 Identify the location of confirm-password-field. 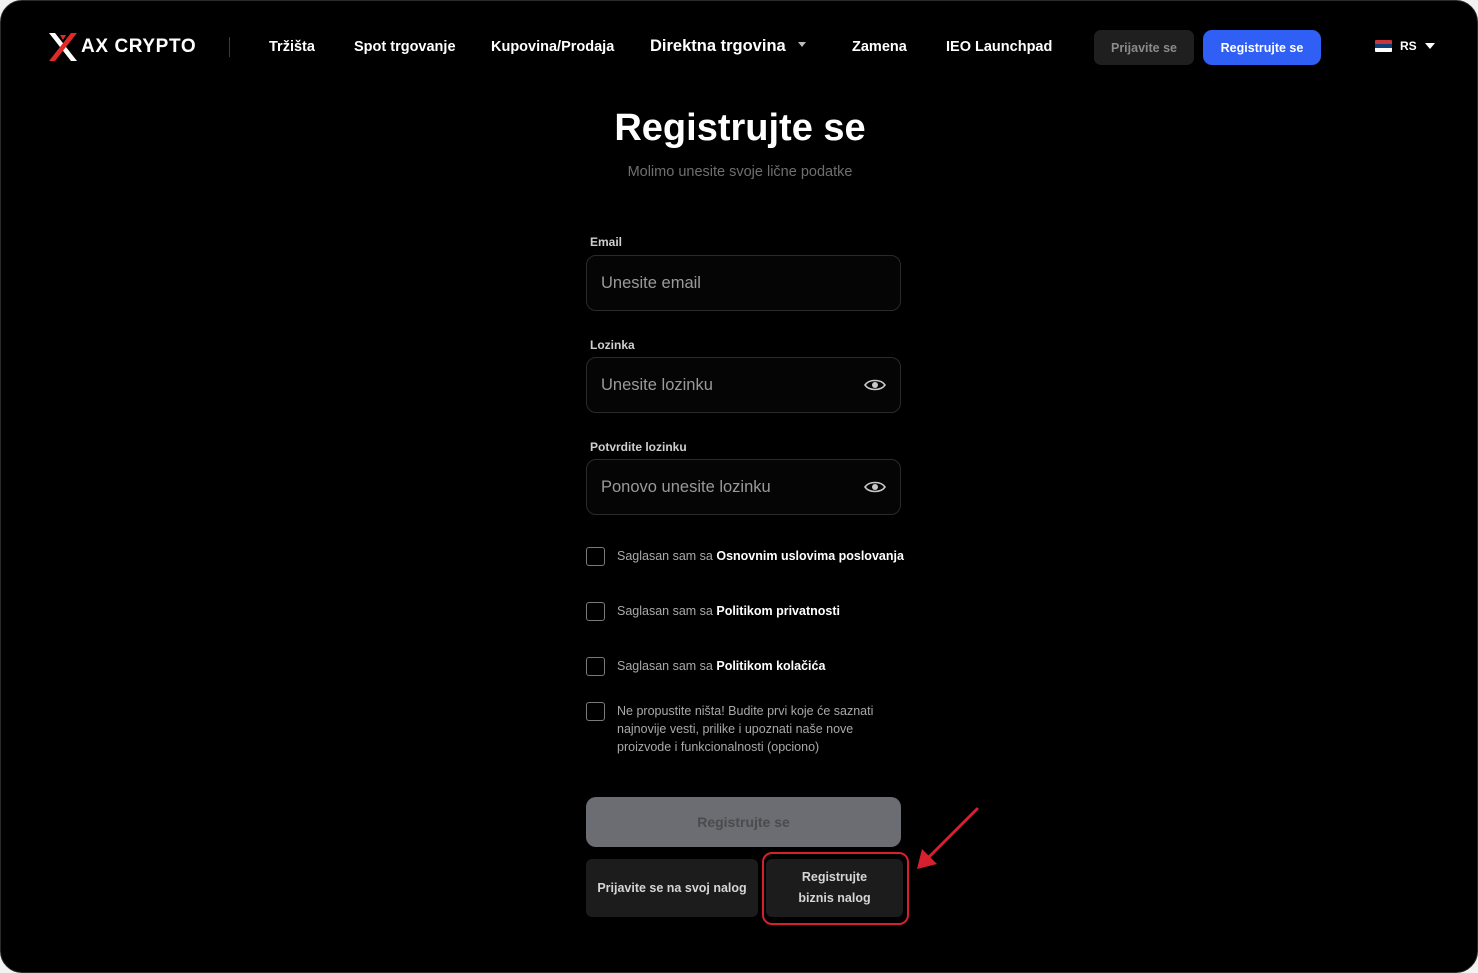
(732, 487).